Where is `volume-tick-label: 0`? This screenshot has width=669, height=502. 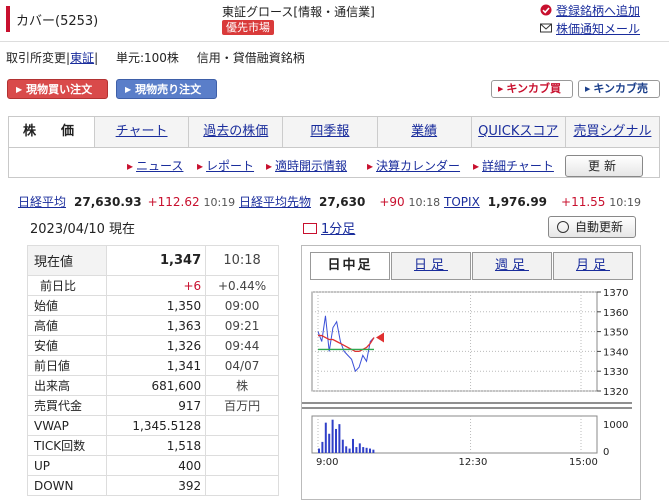
volume-tick-label: 0 is located at coordinates (606, 452).